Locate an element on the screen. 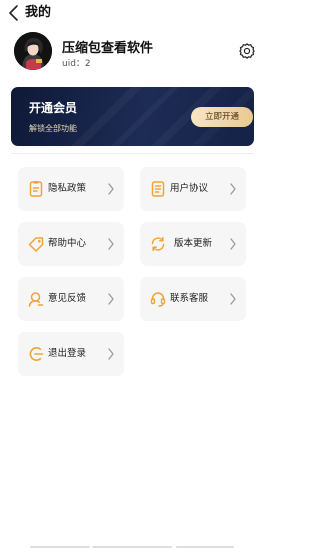 This screenshot has height=550, width=320. uid-row: uid：2 is located at coordinates (76, 62).